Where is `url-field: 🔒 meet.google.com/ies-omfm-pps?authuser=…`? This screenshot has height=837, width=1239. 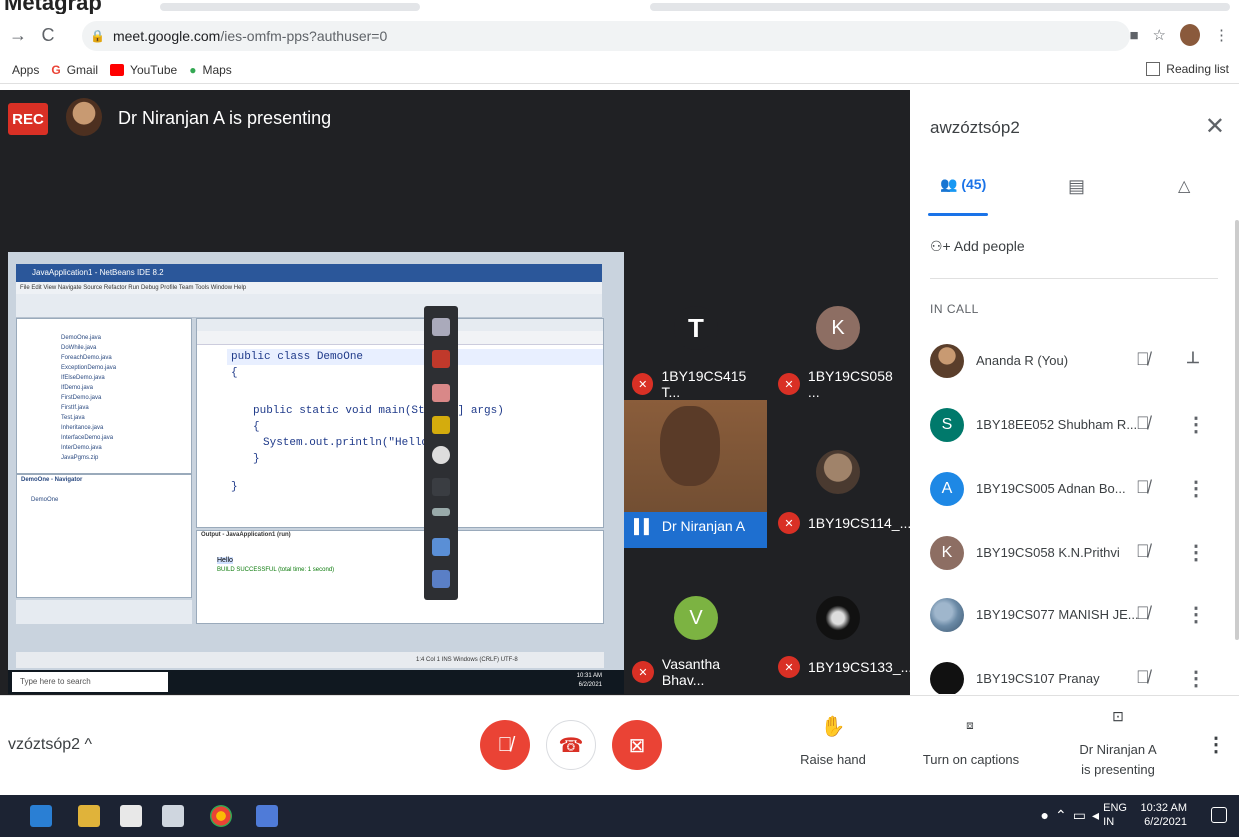 url-field: 🔒 meet.google.com/ies-omfm-pps?authuser=… is located at coordinates (606, 36).